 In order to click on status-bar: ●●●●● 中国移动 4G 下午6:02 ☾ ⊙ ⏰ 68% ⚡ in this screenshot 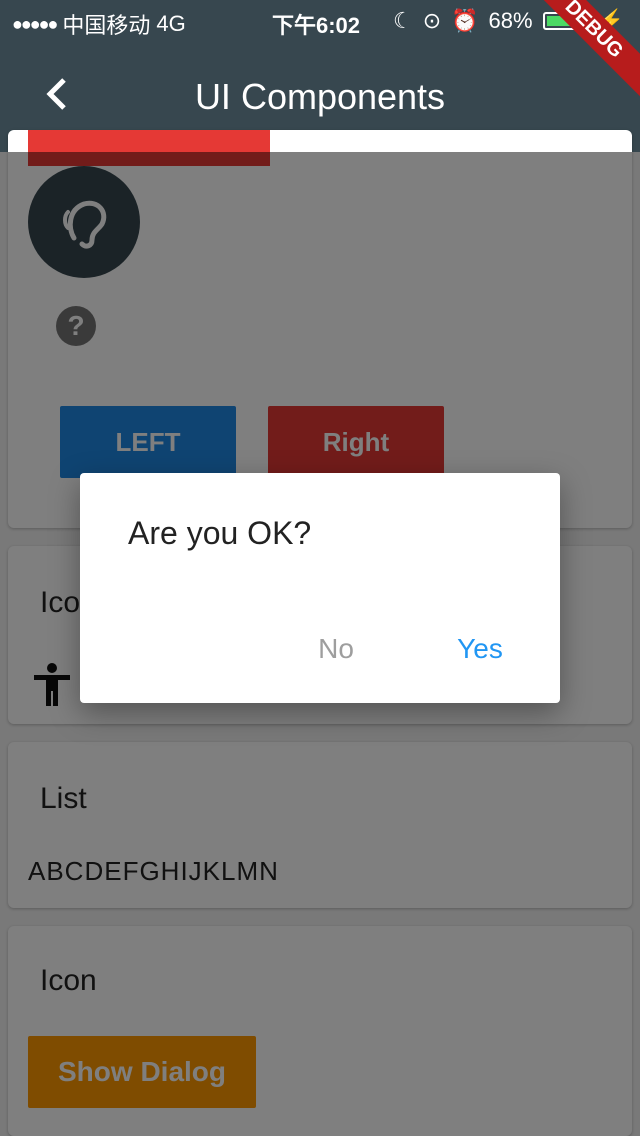, I will do `click(320, 20)`.